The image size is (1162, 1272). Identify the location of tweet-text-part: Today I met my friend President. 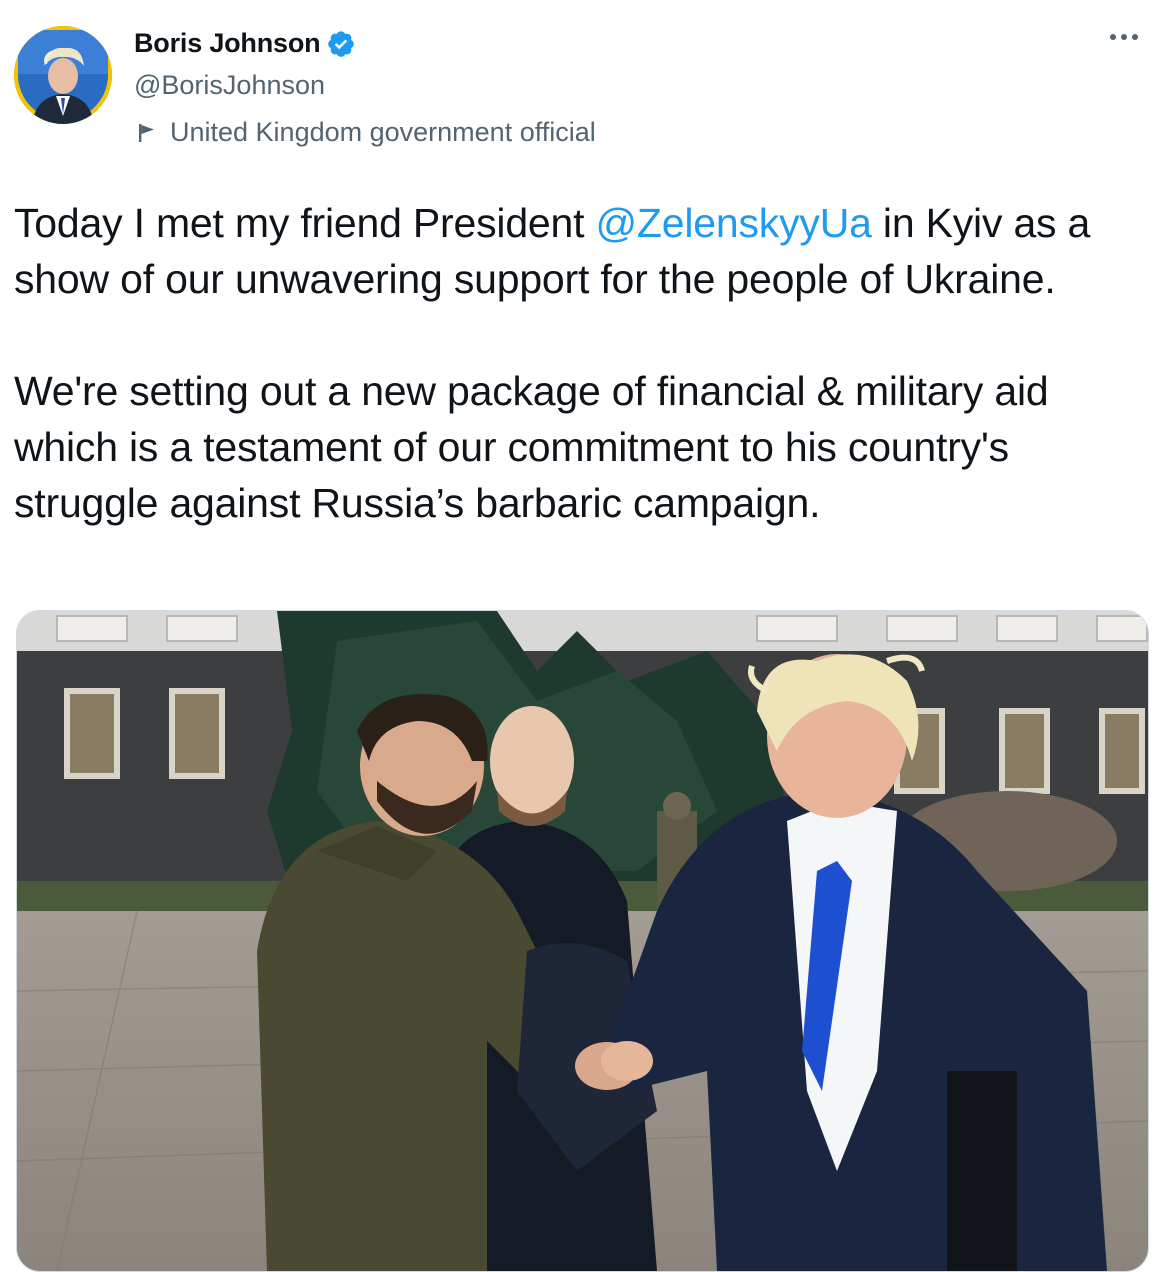
(305, 223).